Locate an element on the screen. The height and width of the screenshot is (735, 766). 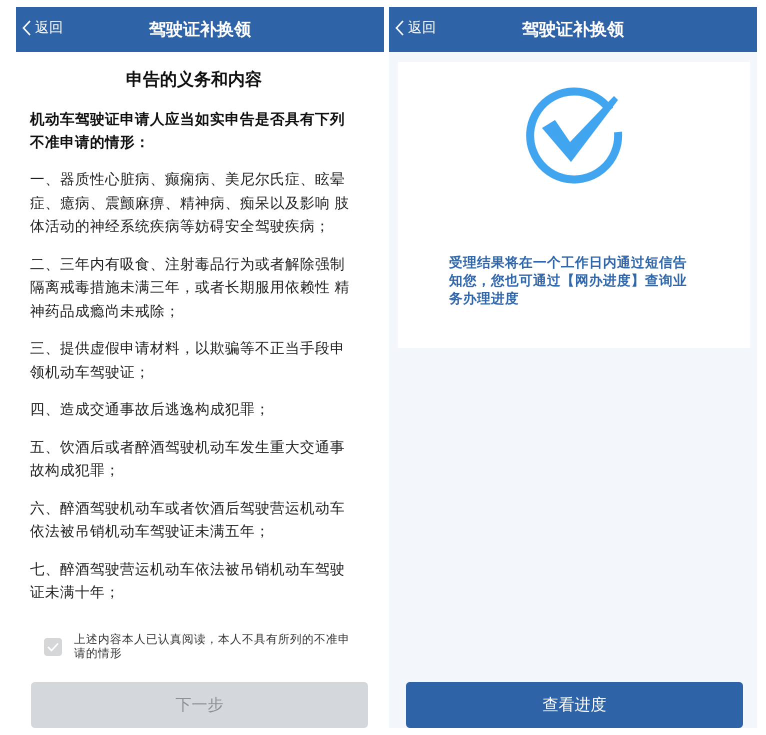
result-message: 受理结果将在一个工作日内通过短信告知您，您也可通过【网办进度】查询业务办理进度 is located at coordinates (568, 281).